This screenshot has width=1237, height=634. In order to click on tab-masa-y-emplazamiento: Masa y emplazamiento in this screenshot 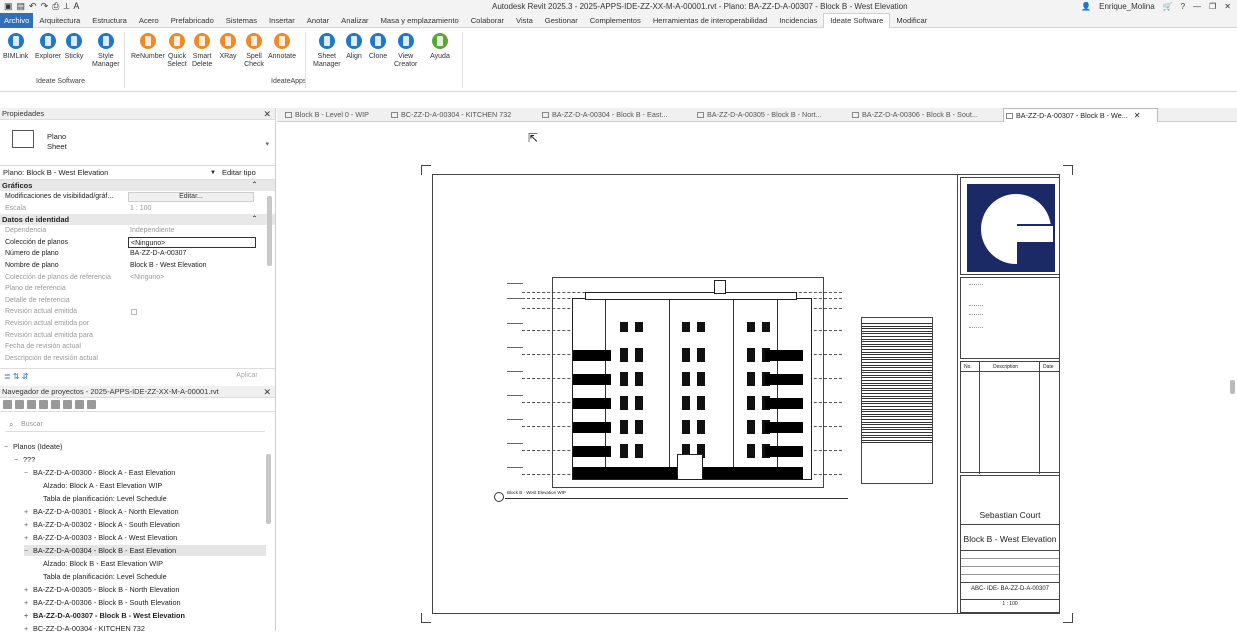, I will do `click(420, 20)`.